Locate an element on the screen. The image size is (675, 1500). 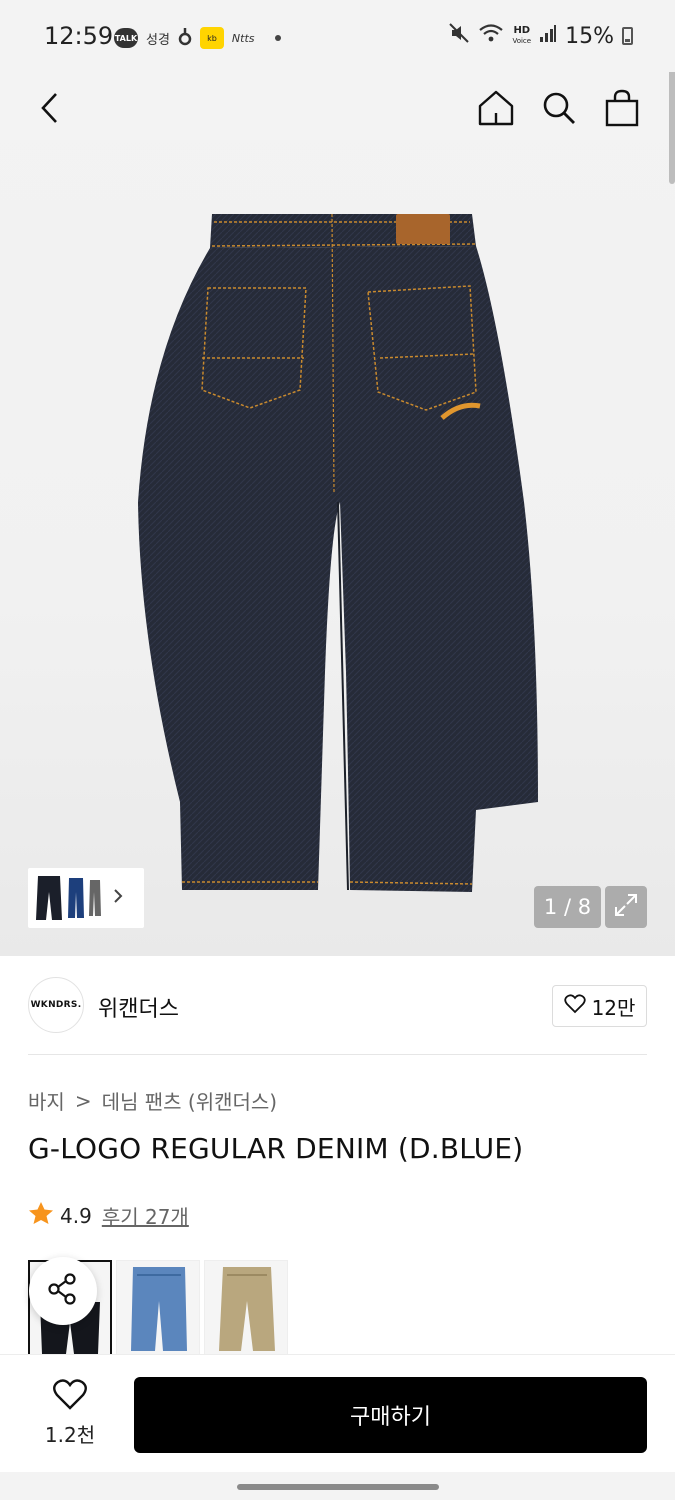
star-icon is located at coordinates (41, 1215).